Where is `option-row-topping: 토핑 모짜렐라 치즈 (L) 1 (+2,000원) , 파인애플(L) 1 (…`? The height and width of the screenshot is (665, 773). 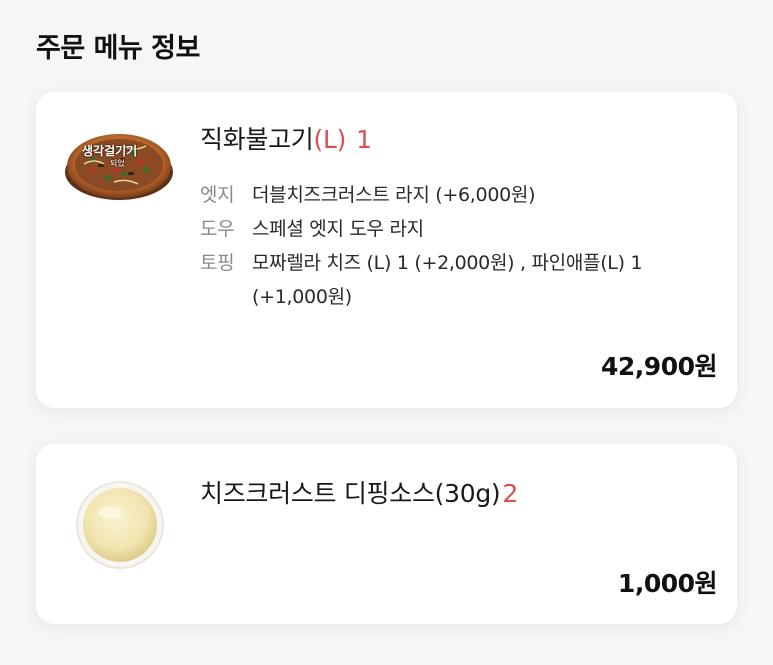
option-row-topping: 토핑 모짜렐라 치즈 (L) 1 (+2,000원) , 파인애플(L) 1 (… is located at coordinates (450, 280).